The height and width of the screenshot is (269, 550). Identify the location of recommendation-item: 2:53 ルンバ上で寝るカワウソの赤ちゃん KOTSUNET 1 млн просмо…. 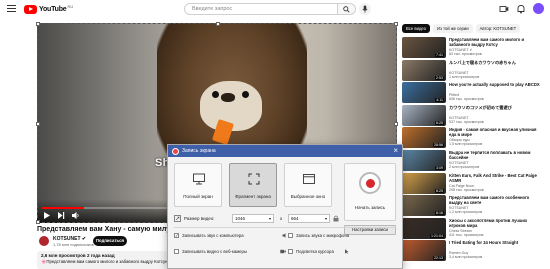
(475, 70).